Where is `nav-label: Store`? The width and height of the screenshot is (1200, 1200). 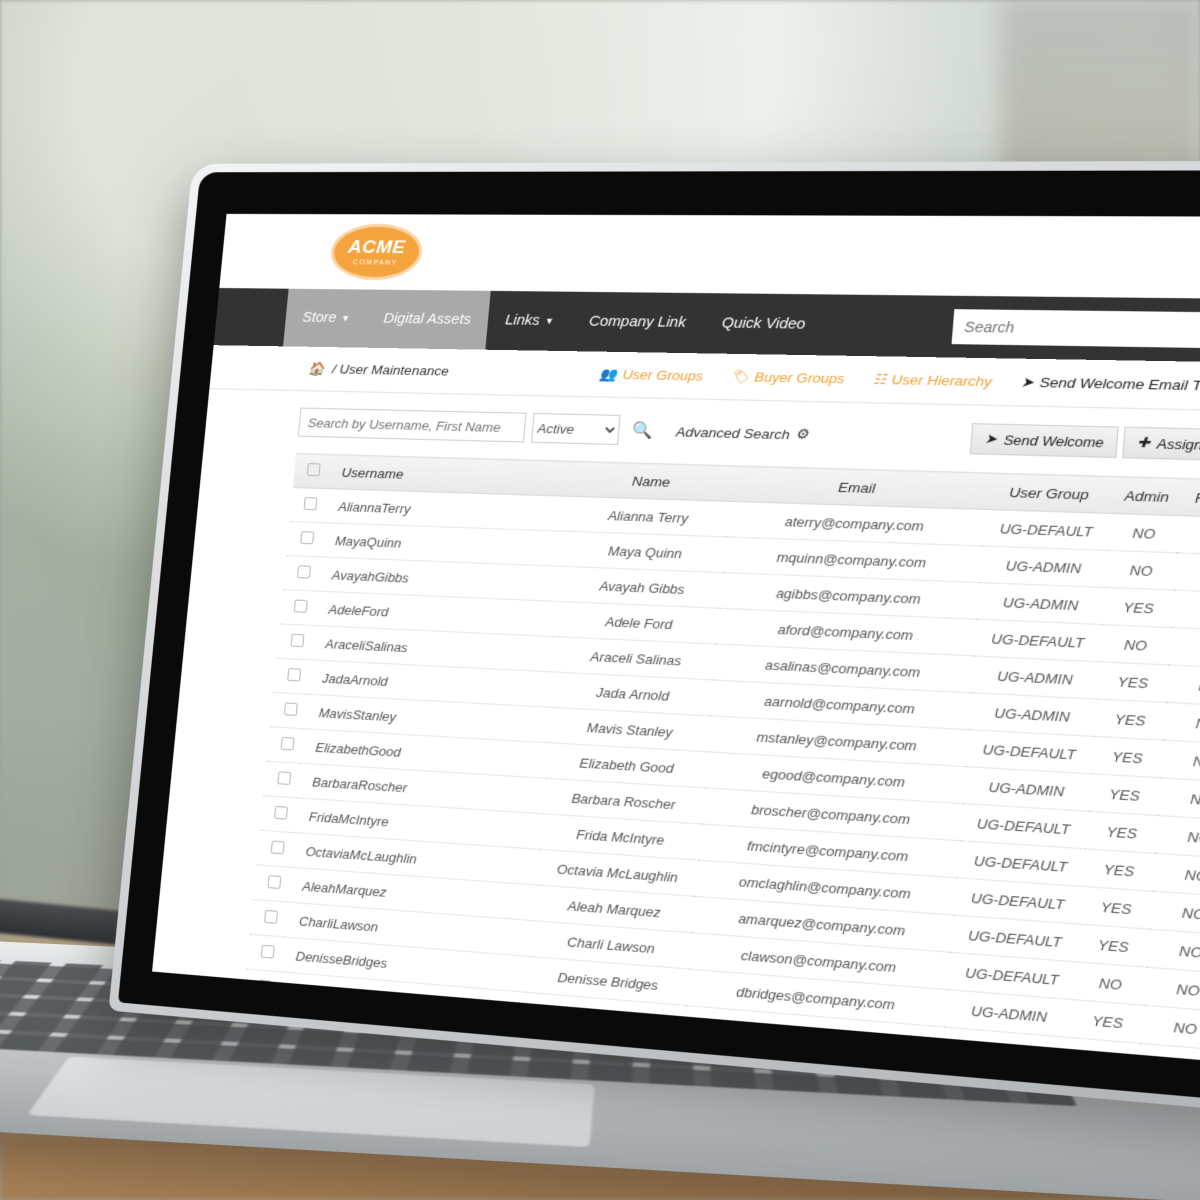
nav-label: Store is located at coordinates (319, 318).